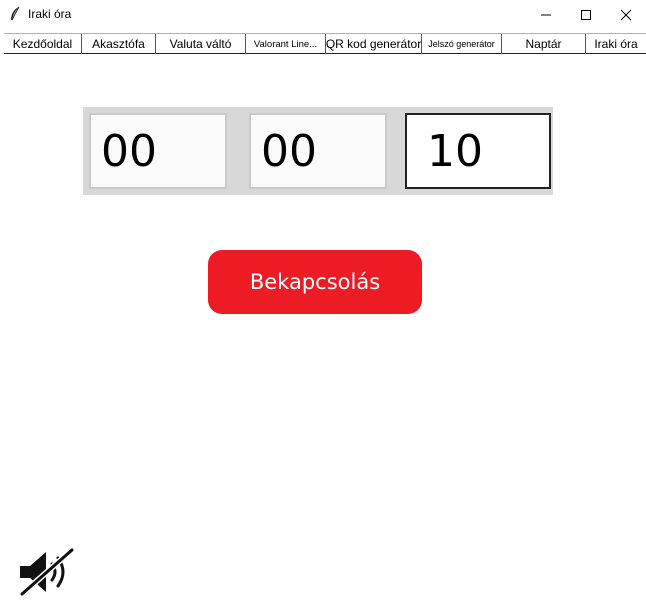 This screenshot has width=646, height=610. What do you see at coordinates (478, 151) in the screenshot?
I see `seconds-field: 10` at bounding box center [478, 151].